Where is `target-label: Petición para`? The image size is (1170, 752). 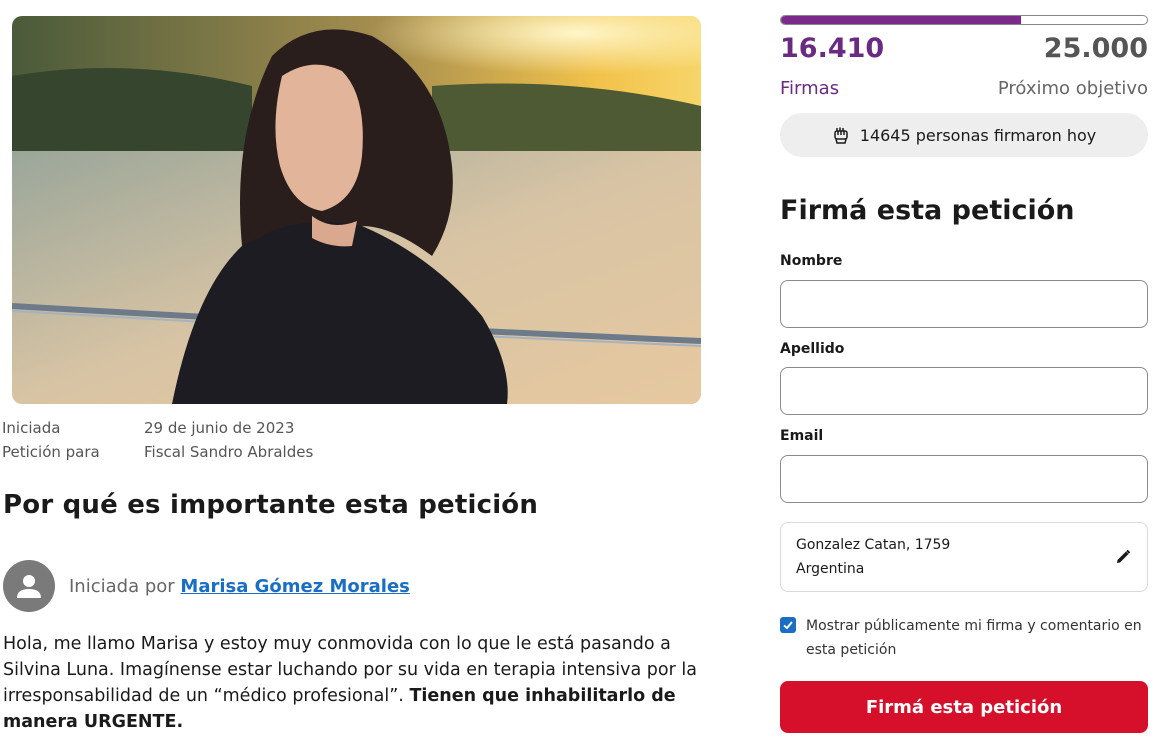 target-label: Petición para is located at coordinates (51, 452).